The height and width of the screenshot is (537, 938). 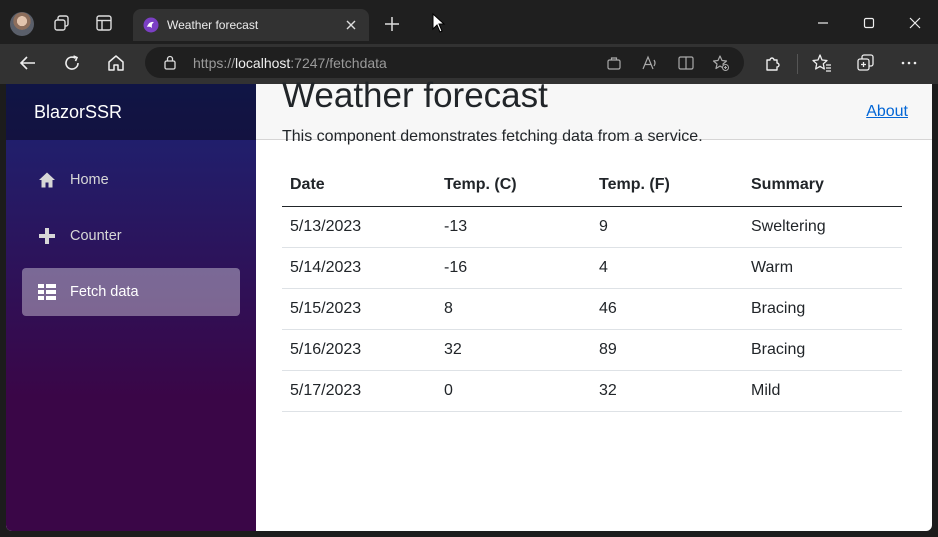 What do you see at coordinates (439, 22) in the screenshot?
I see `mouse-cursor-icon` at bounding box center [439, 22].